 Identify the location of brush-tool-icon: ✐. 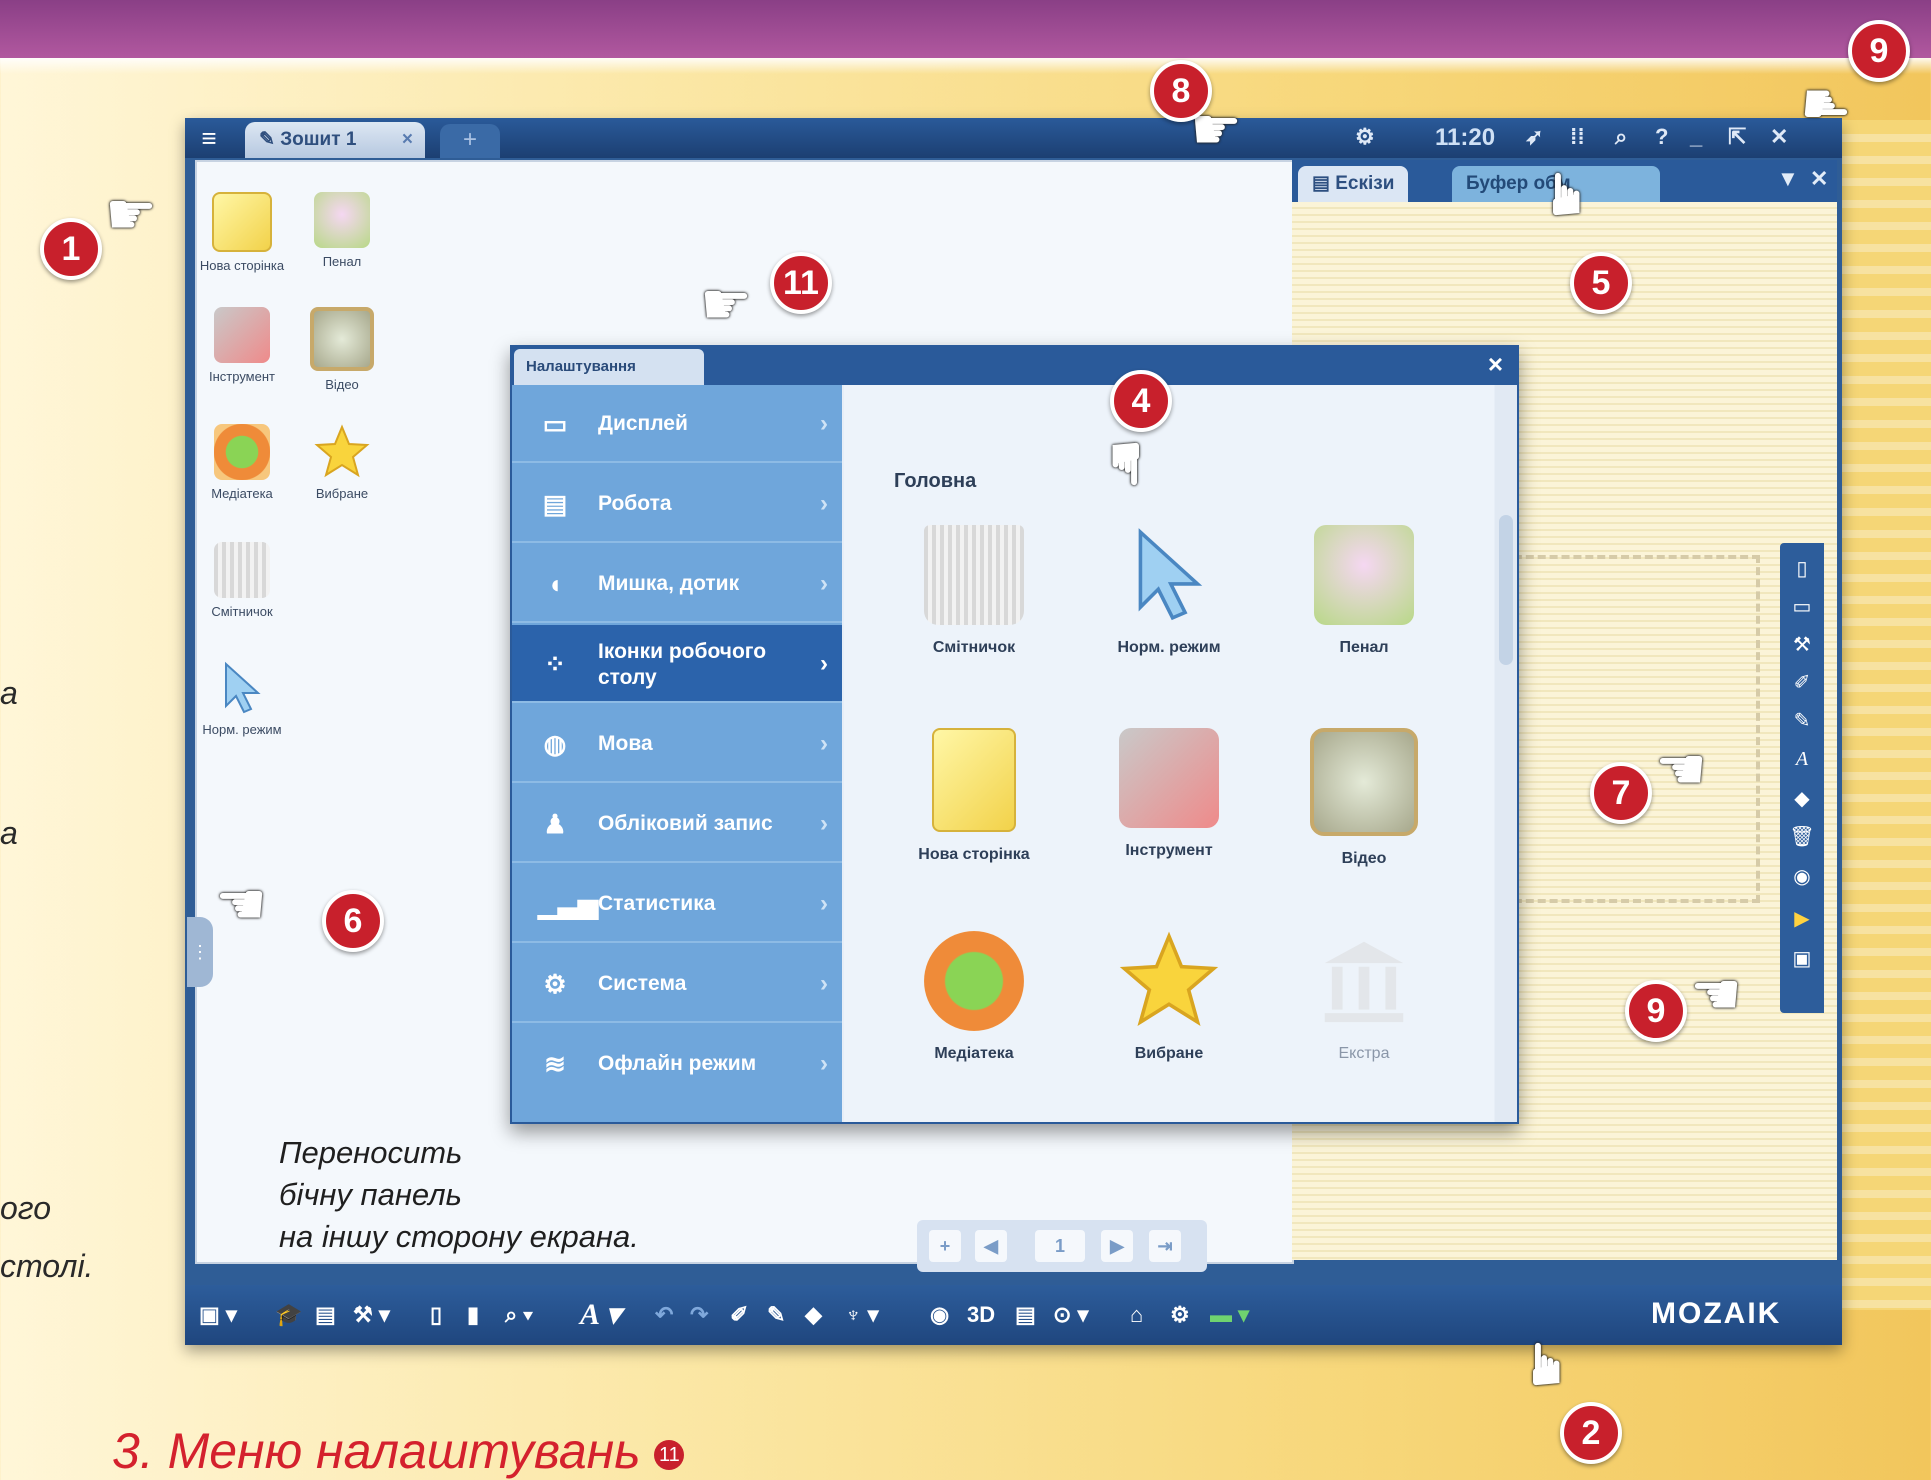
(1802, 683).